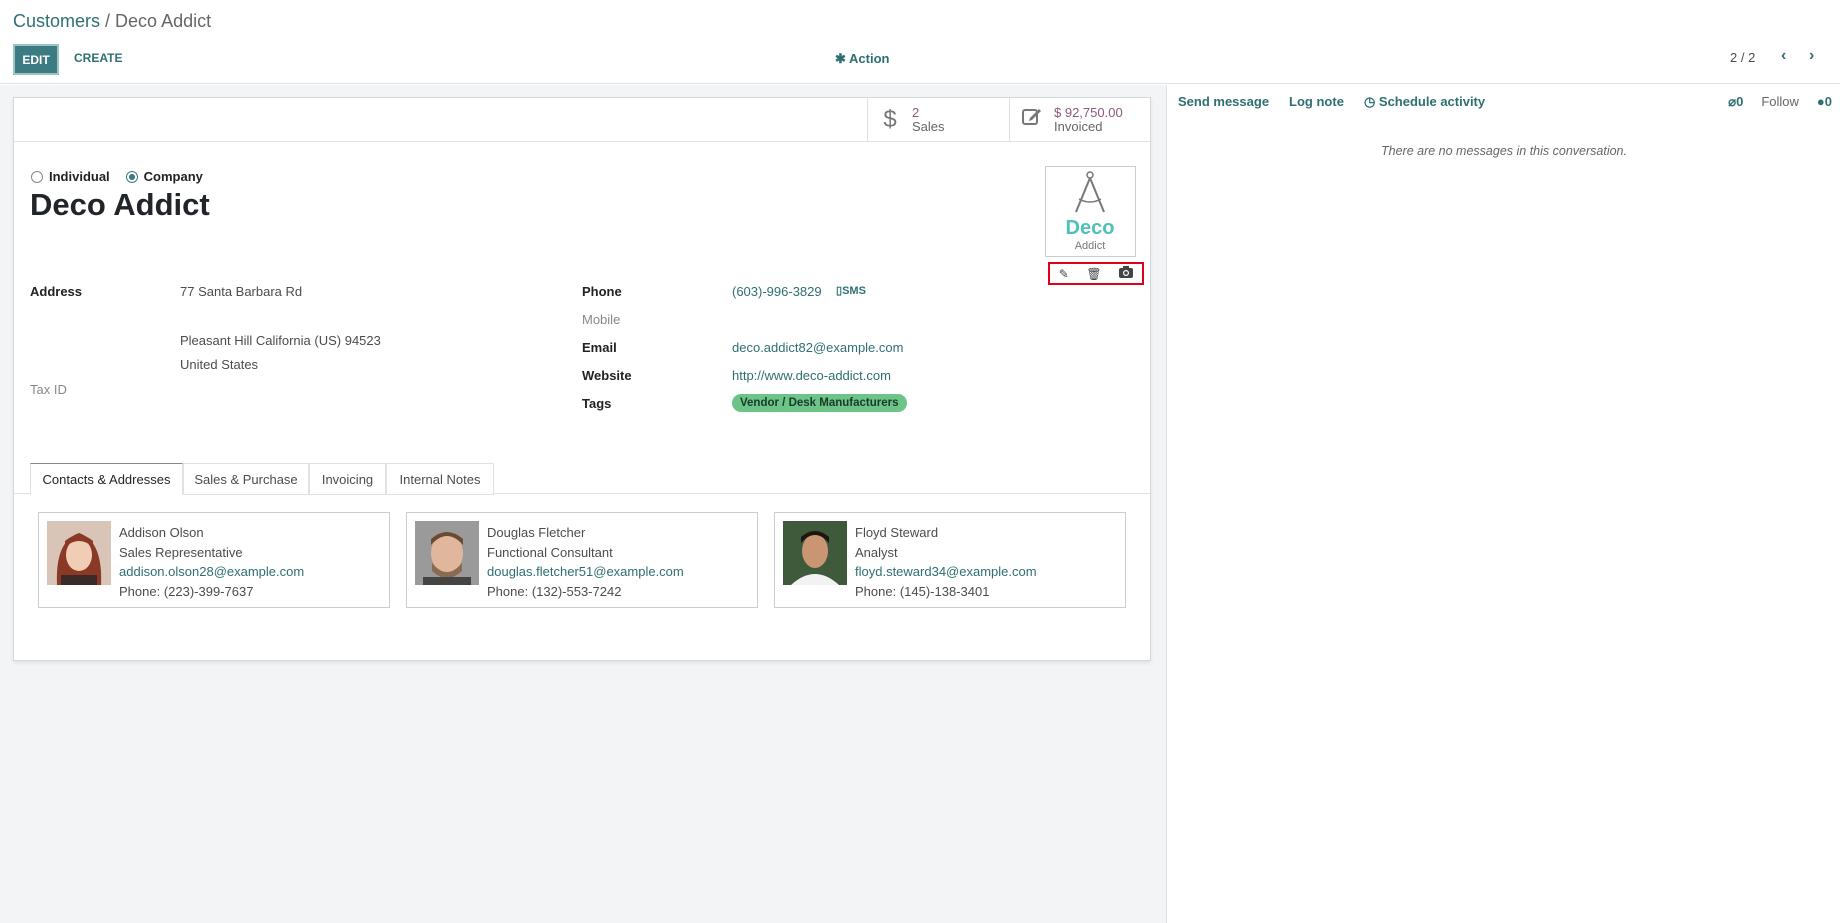 This screenshot has height=923, width=1840. I want to click on contact-email: floyd.steward34@example.com, so click(946, 572).